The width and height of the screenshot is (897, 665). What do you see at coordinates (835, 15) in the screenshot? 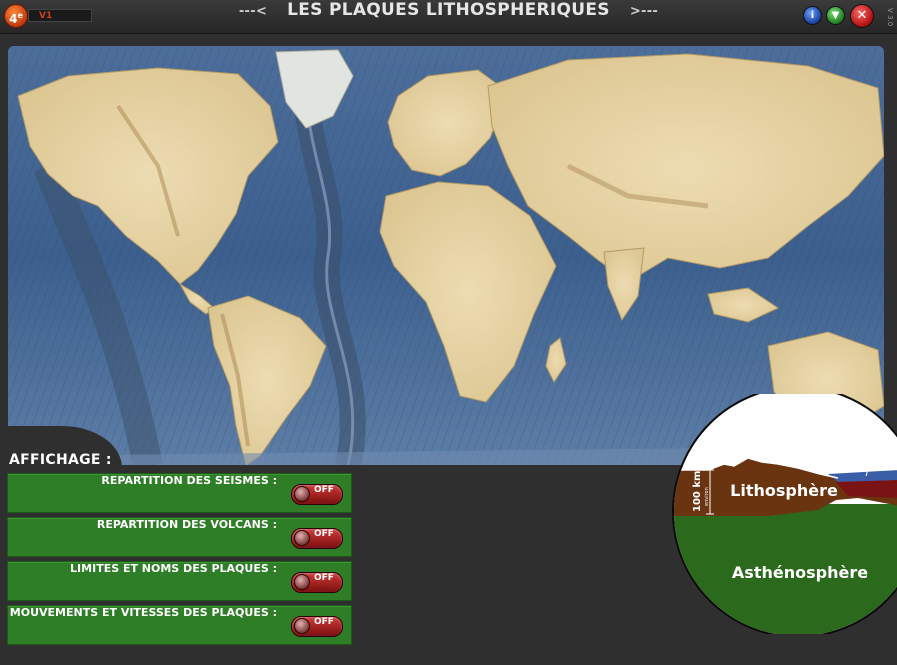
I see `download-icon: ▼` at bounding box center [835, 15].